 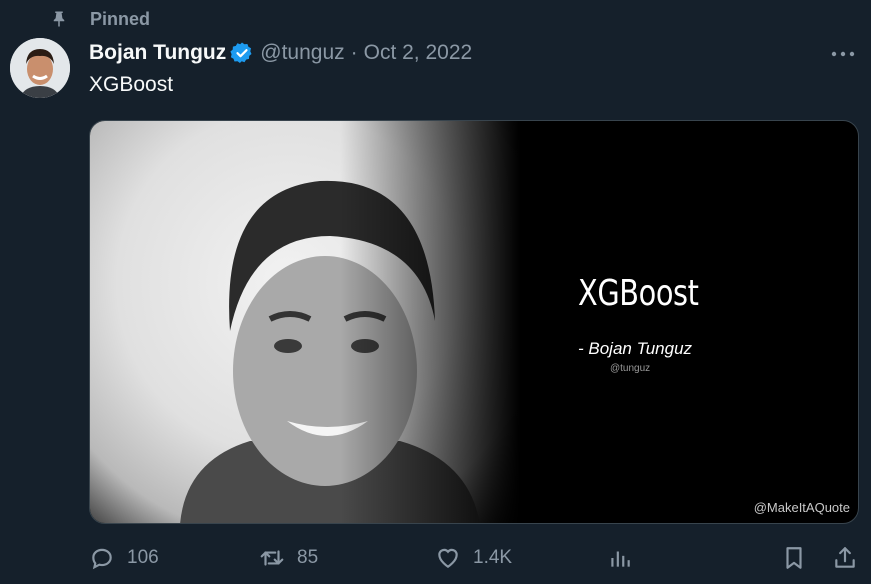 What do you see at coordinates (272, 558) in the screenshot?
I see `retweet-icon` at bounding box center [272, 558].